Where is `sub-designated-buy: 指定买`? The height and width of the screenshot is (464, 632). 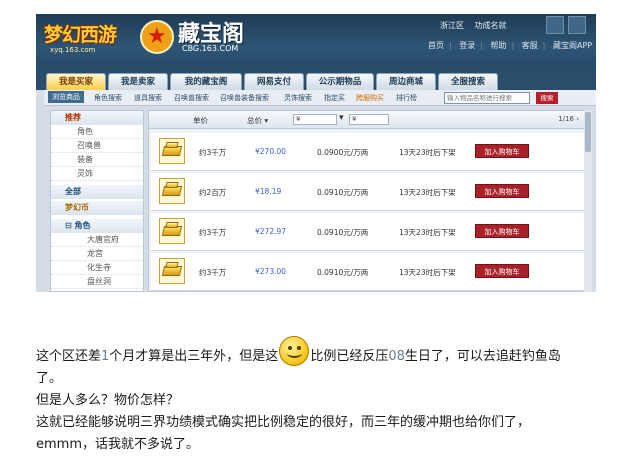
sub-designated-buy: 指定买 is located at coordinates (334, 98).